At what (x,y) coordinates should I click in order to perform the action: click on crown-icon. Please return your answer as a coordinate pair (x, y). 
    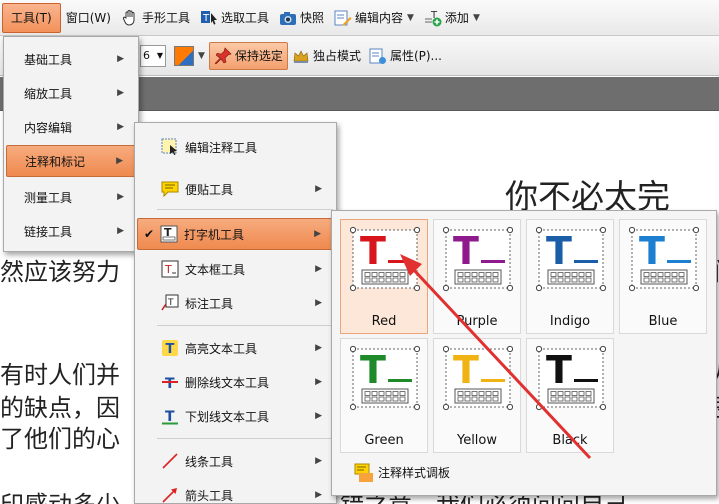
    Looking at the image, I should click on (301, 56).